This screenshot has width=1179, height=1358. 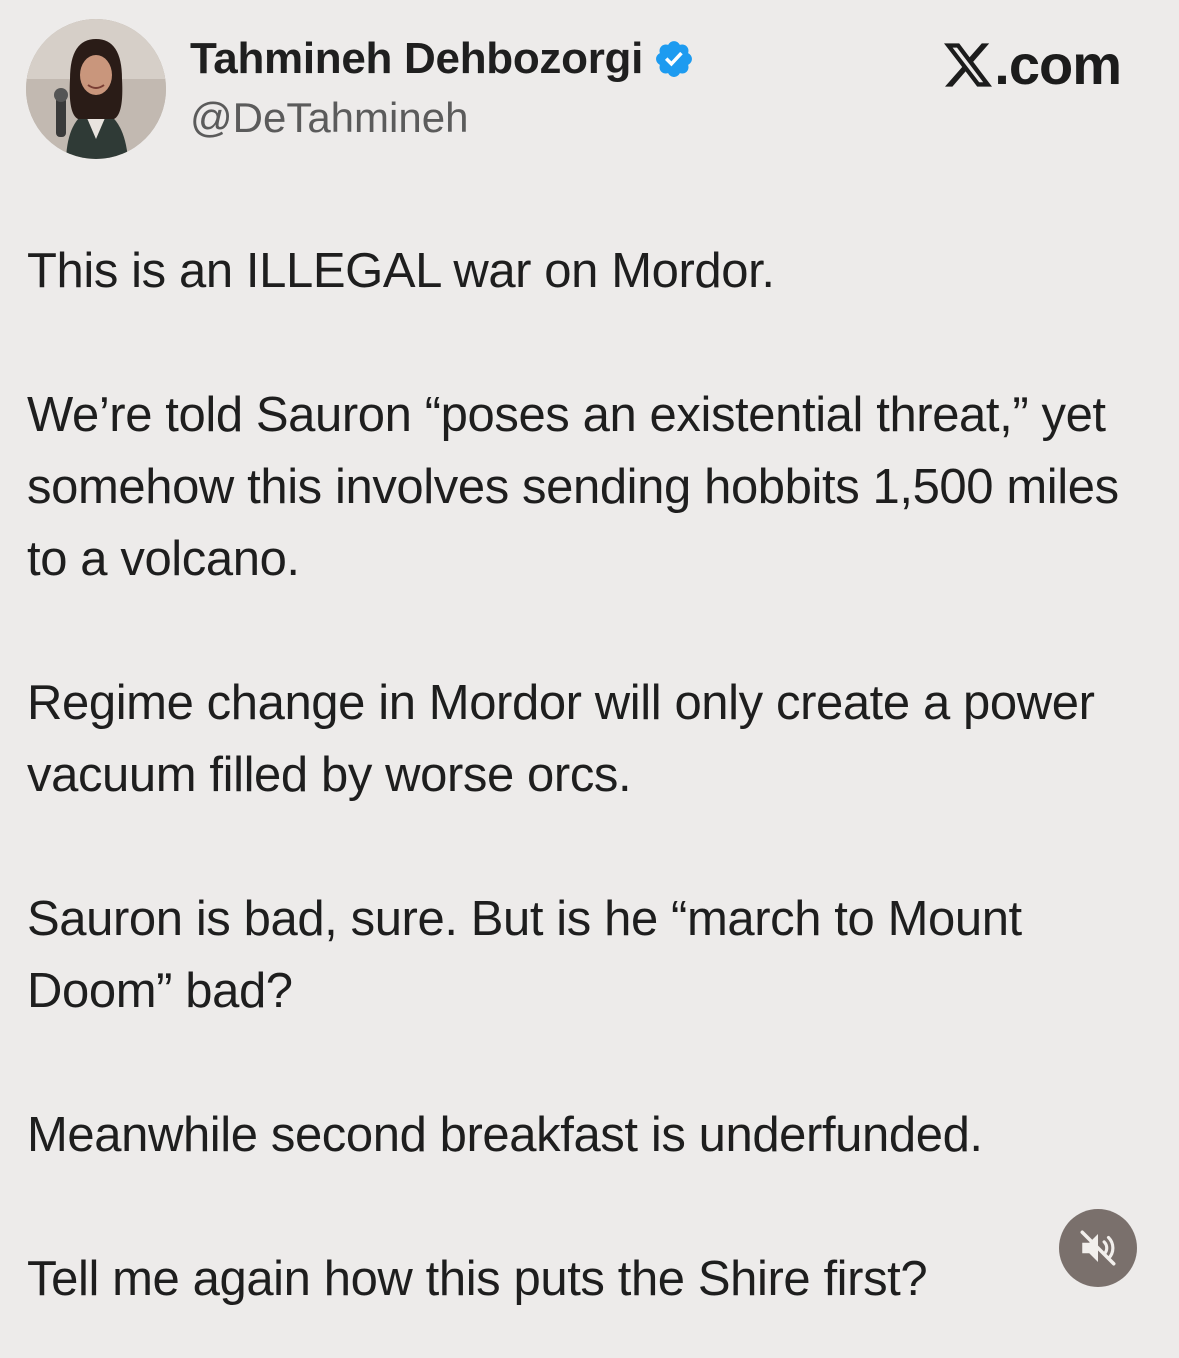 What do you see at coordinates (968, 64) in the screenshot?
I see `x-logo-icon` at bounding box center [968, 64].